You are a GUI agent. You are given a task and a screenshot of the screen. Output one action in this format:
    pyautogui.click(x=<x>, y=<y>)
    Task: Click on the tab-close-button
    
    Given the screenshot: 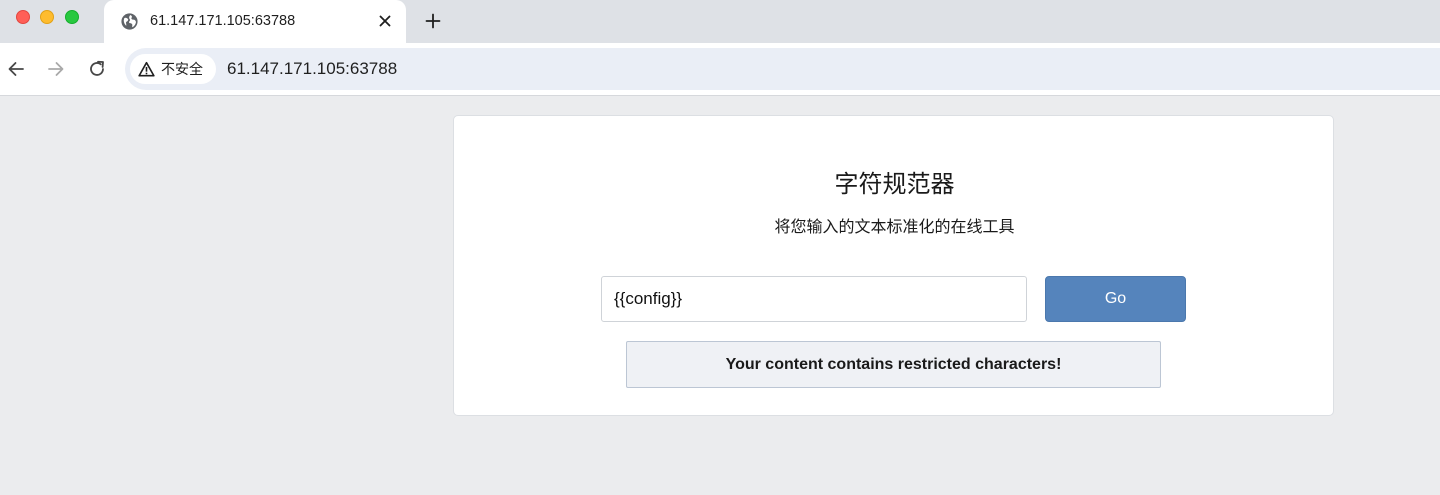 What is the action you would take?
    pyautogui.click(x=385, y=21)
    